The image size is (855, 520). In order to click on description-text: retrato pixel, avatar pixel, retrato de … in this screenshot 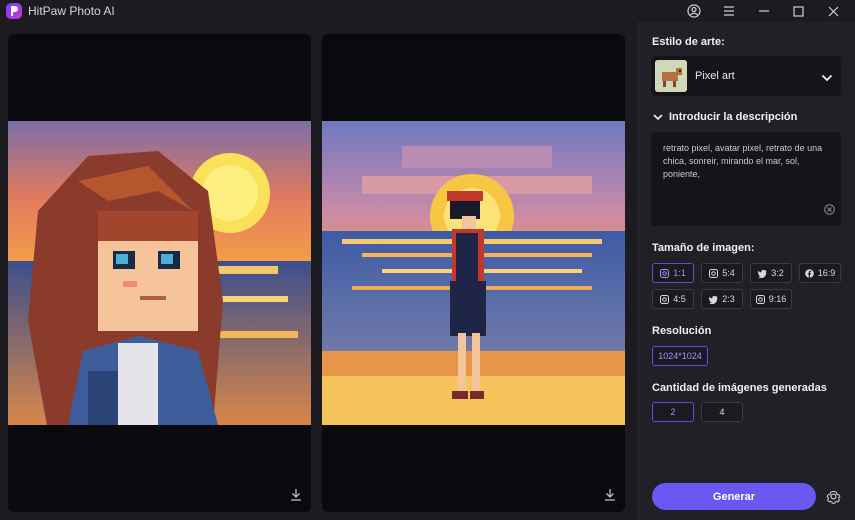, I will do `click(743, 161)`.